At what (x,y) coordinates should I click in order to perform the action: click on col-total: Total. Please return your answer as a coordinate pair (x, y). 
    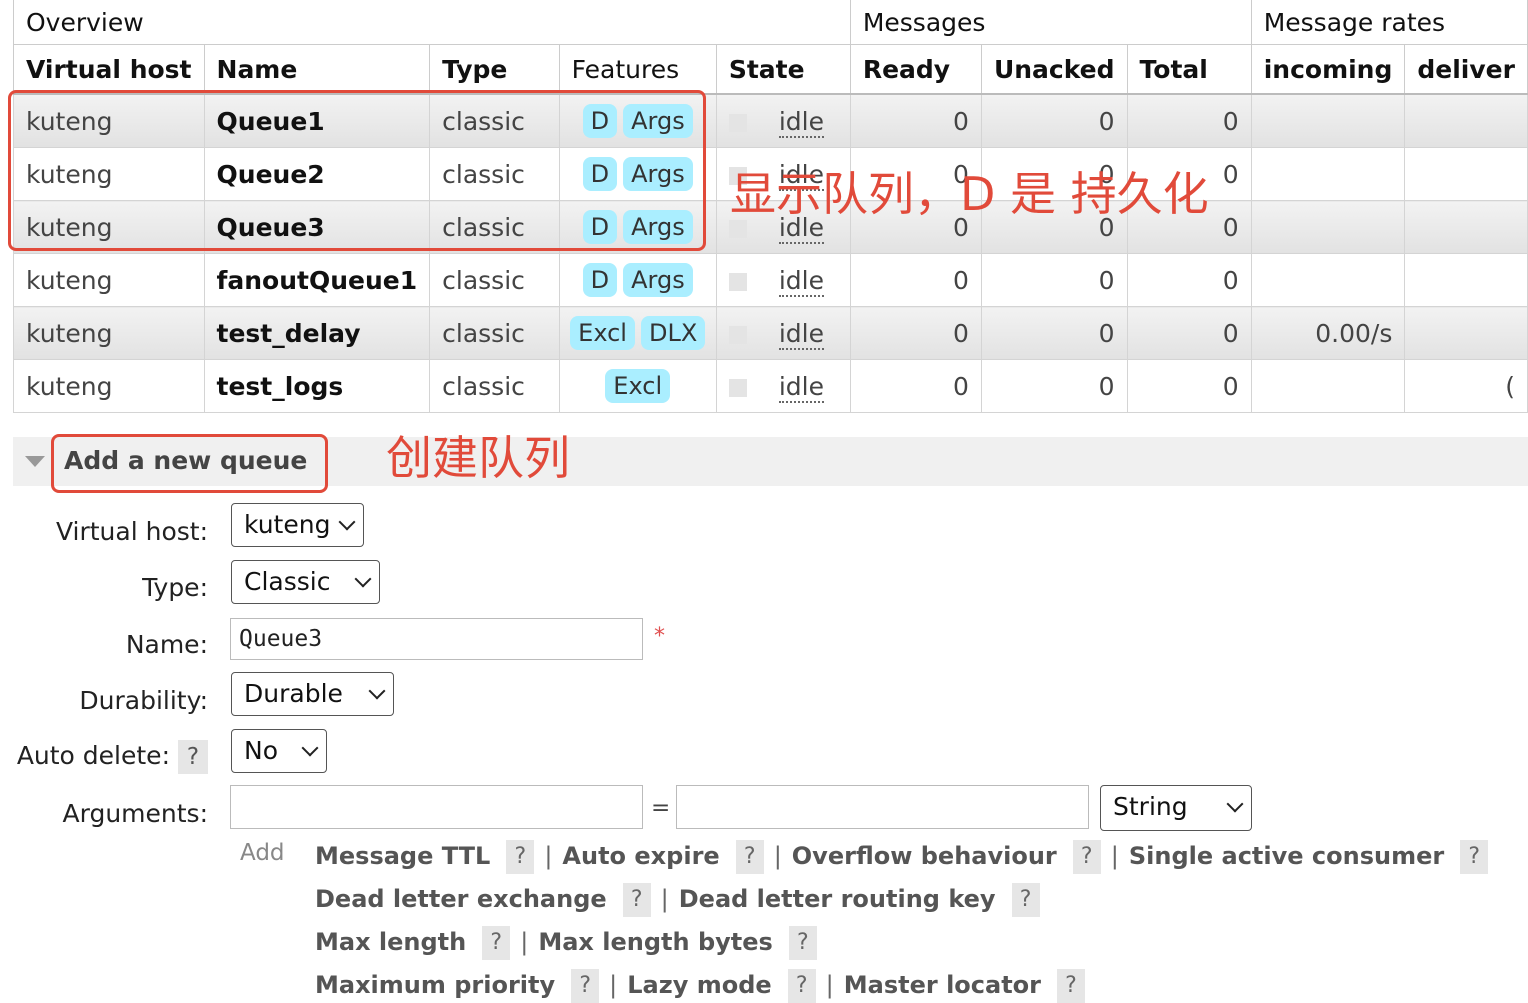
    Looking at the image, I should click on (1189, 69).